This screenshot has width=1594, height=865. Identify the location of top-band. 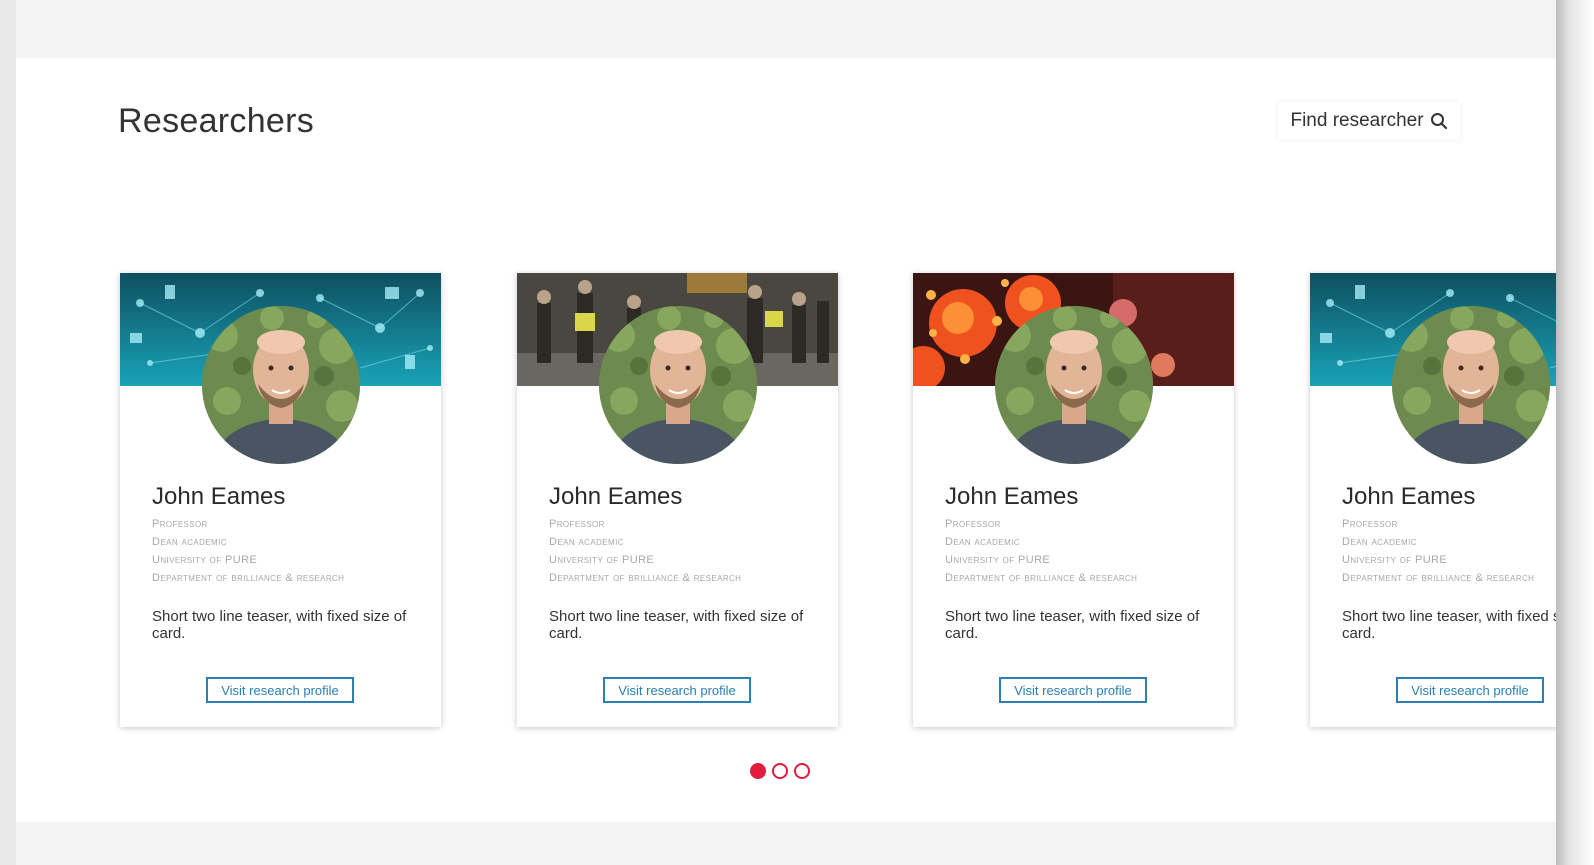
(787, 29).